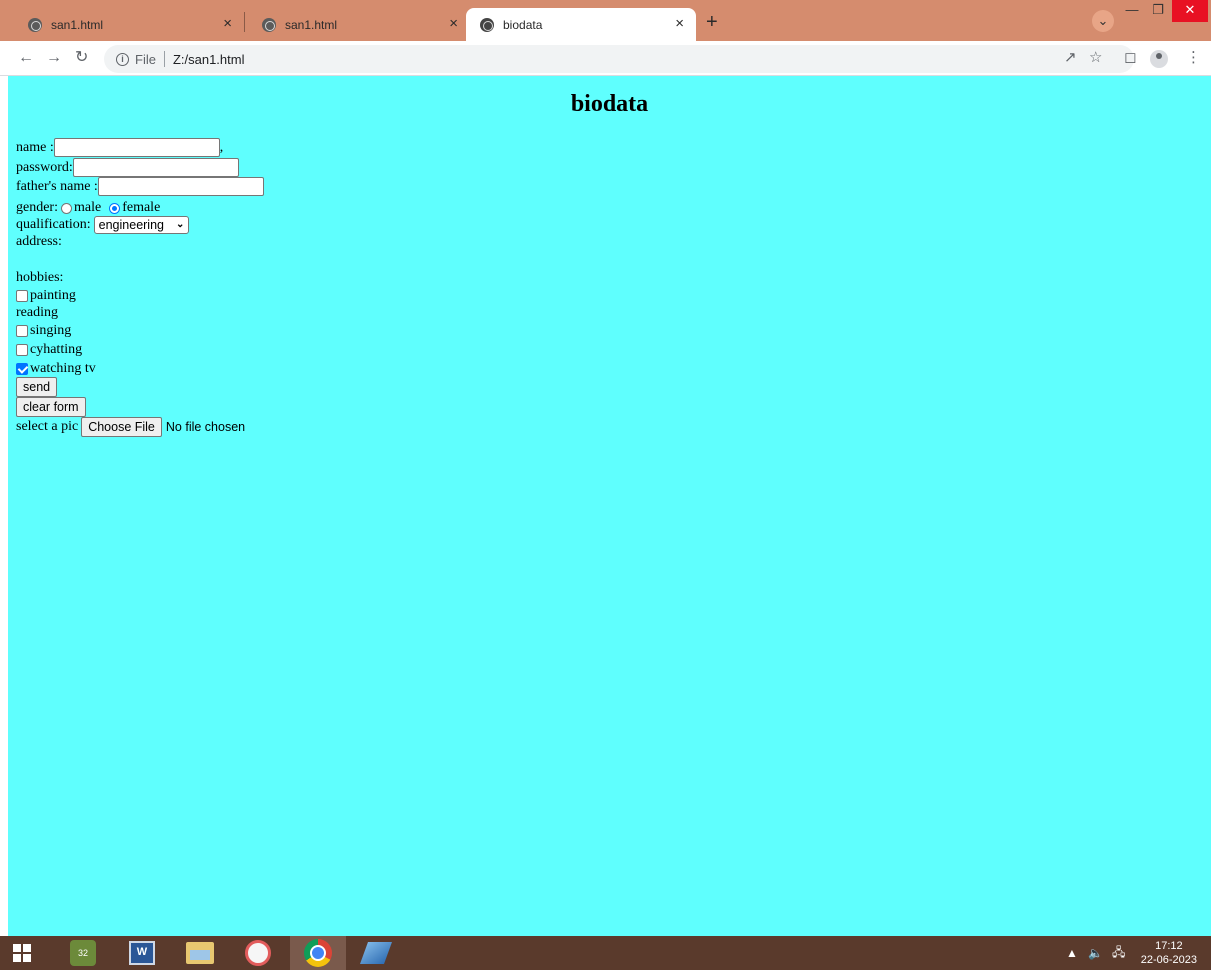  Describe the element at coordinates (619, 59) in the screenshot. I see `address-bar: i File Z:/san1.html` at that location.